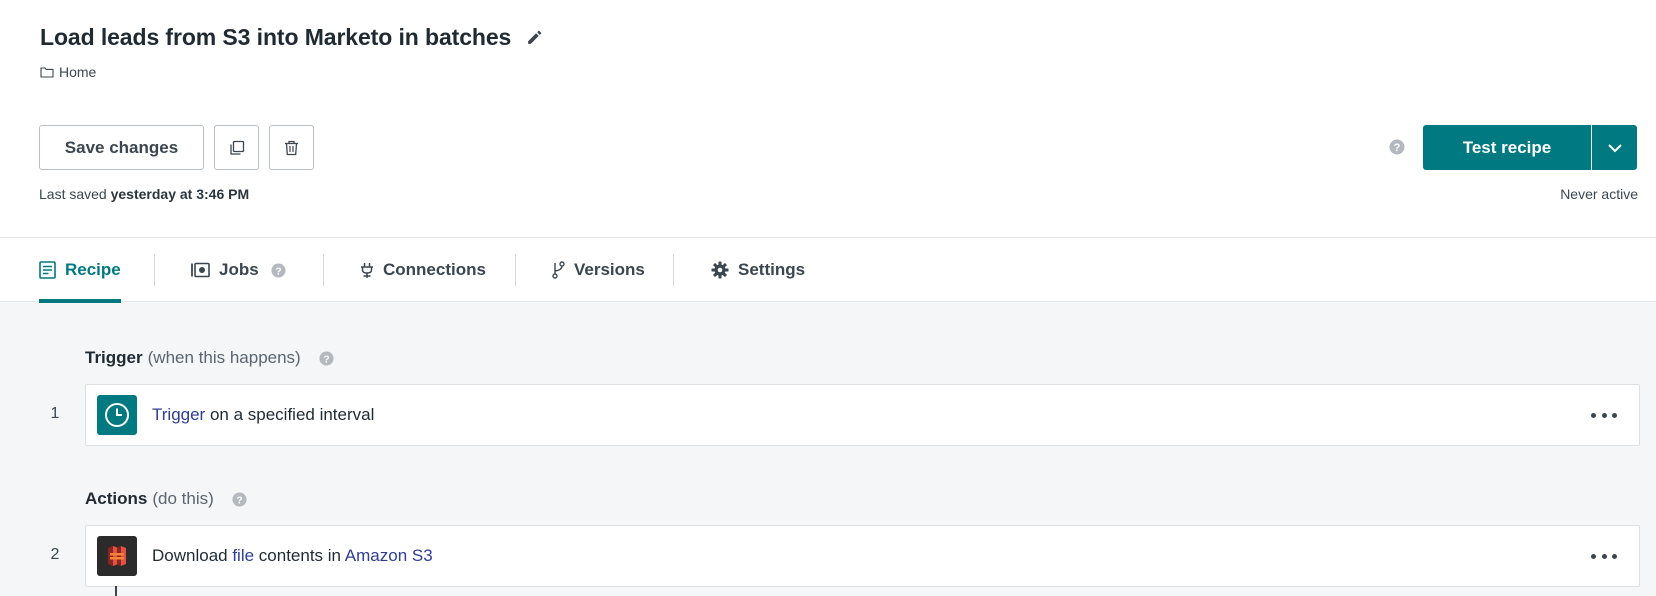 The height and width of the screenshot is (596, 1656). What do you see at coordinates (862, 415) in the screenshot?
I see `trigger-step-card: Trigger on a specified interval` at bounding box center [862, 415].